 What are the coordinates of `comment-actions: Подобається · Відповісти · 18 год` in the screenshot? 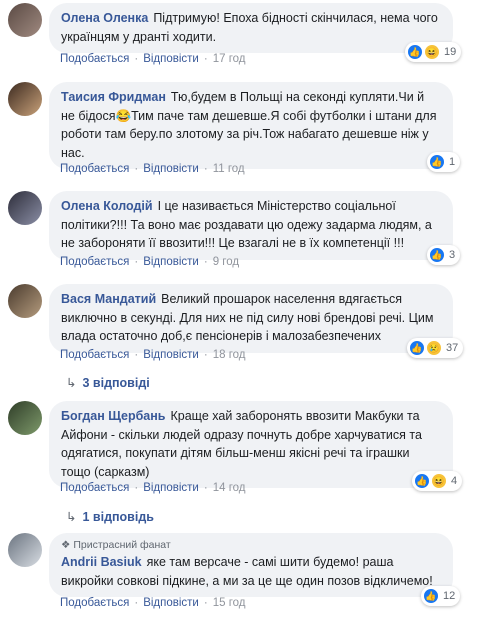 It's located at (153, 355).